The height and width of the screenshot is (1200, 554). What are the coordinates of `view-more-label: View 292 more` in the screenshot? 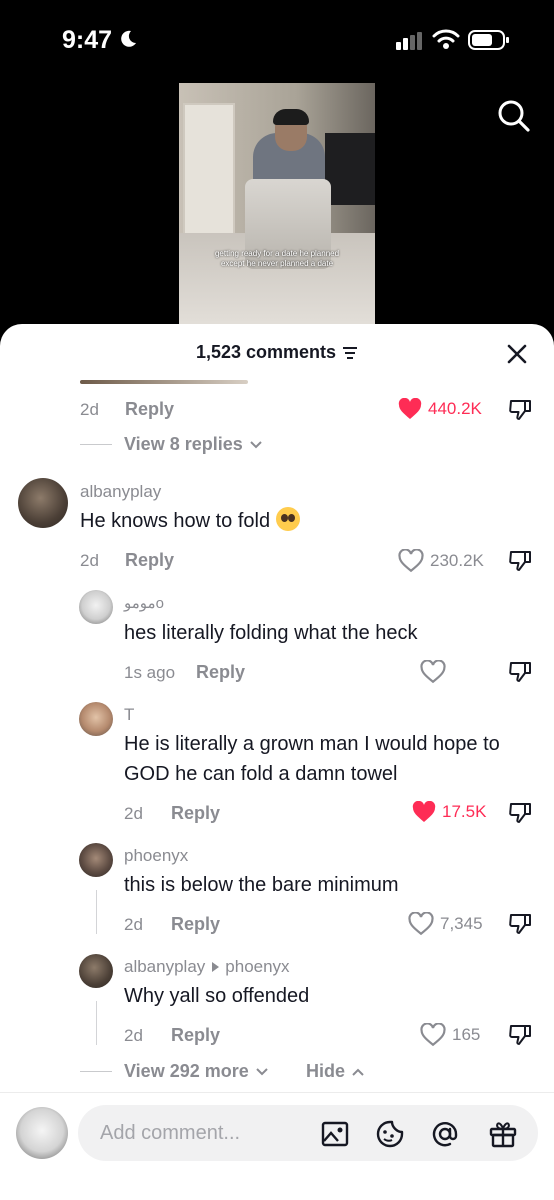 It's located at (186, 1071).